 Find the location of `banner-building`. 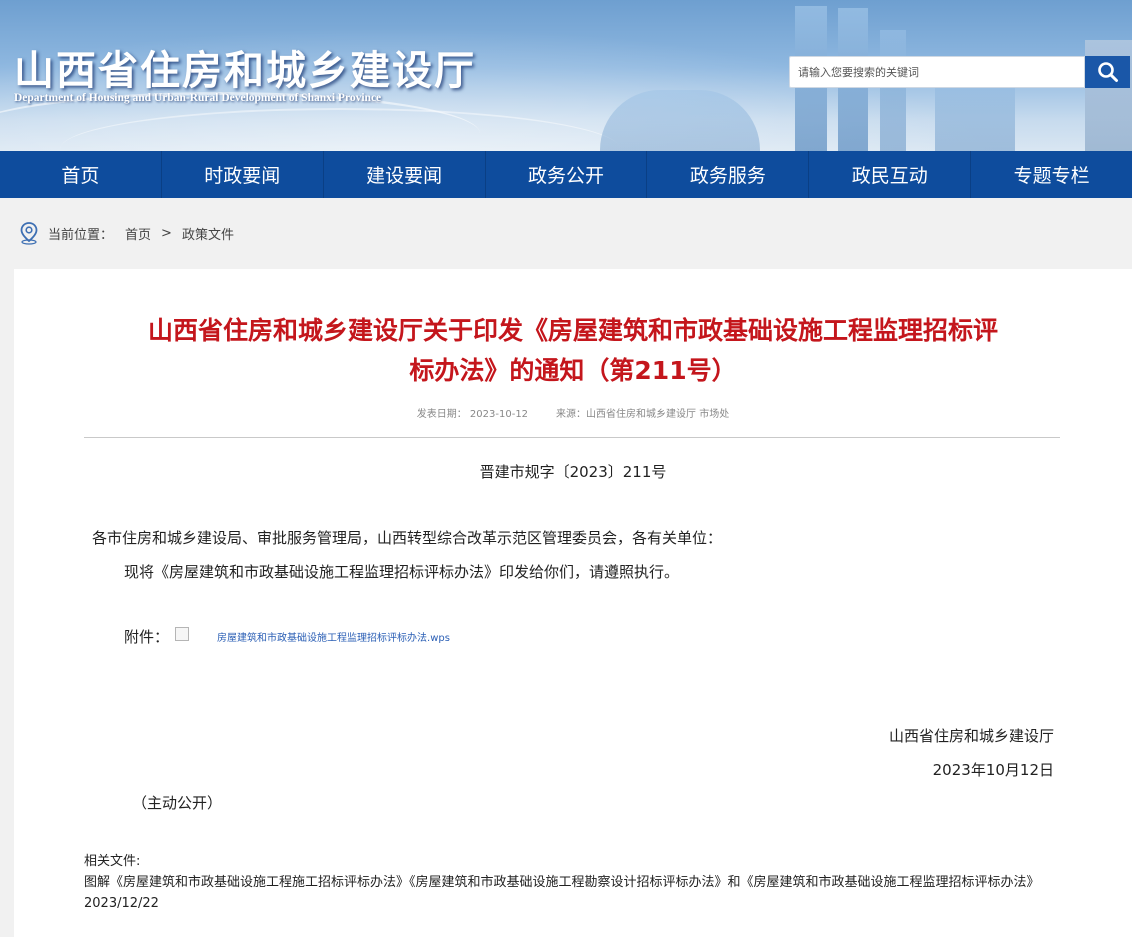

banner-building is located at coordinates (893, 90).